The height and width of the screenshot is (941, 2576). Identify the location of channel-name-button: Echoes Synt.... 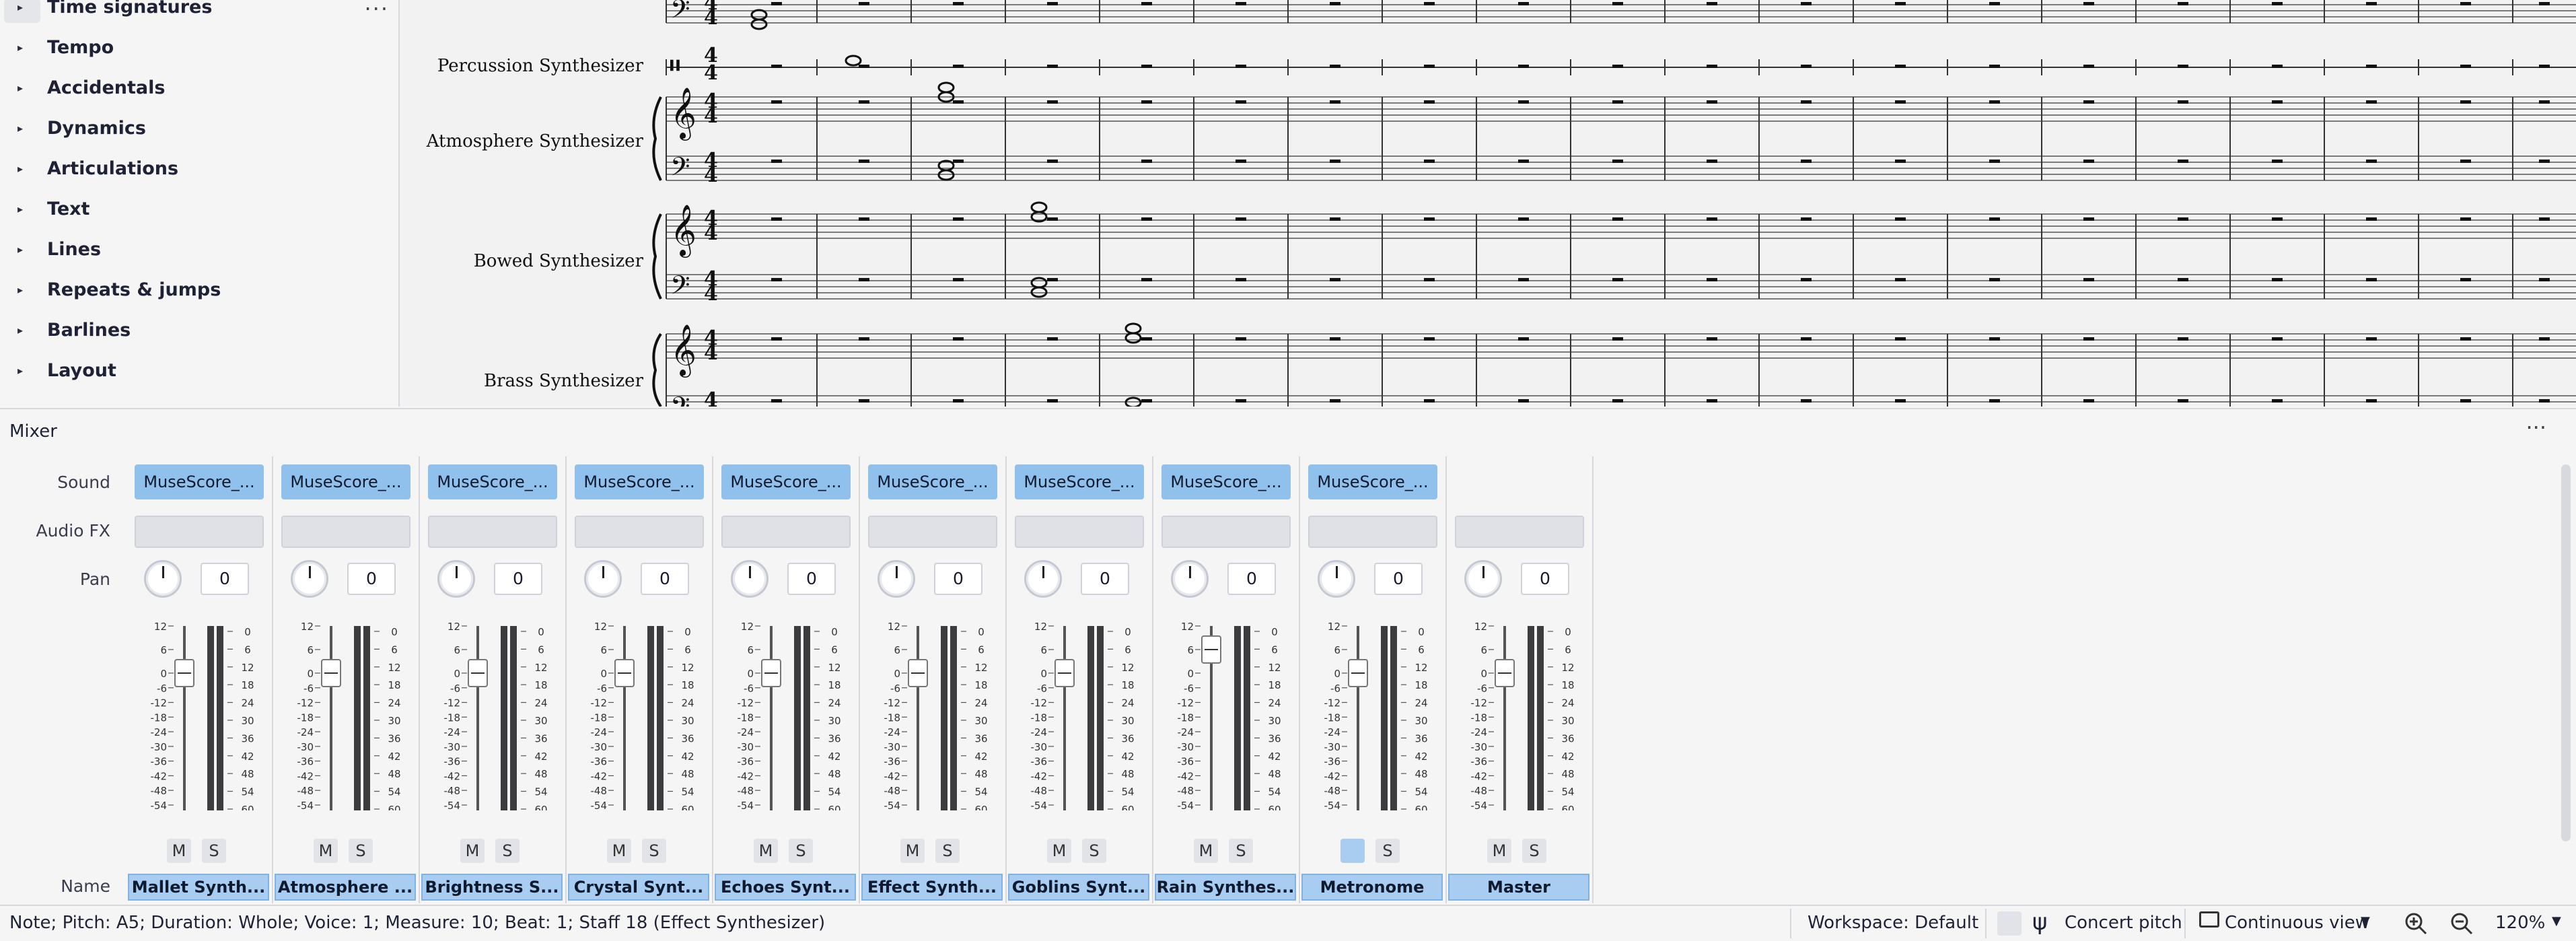
(786, 887).